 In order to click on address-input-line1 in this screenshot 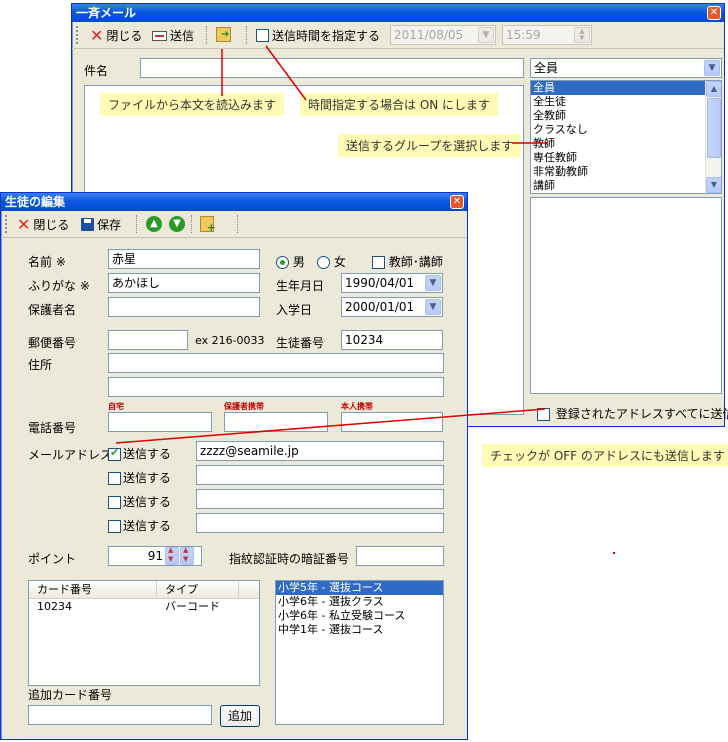, I will do `click(276, 363)`.